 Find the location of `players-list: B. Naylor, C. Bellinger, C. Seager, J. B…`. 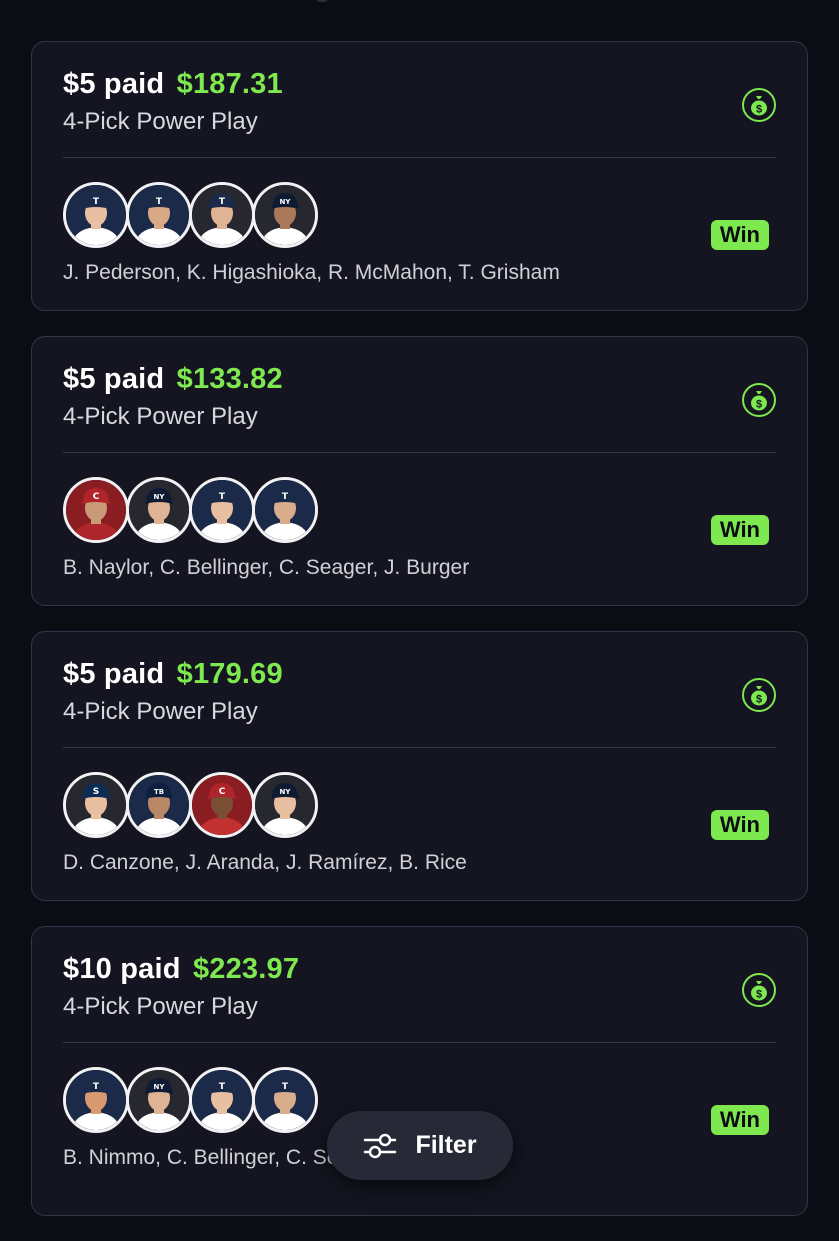

players-list: B. Naylor, C. Bellinger, C. Seager, J. B… is located at coordinates (266, 567).